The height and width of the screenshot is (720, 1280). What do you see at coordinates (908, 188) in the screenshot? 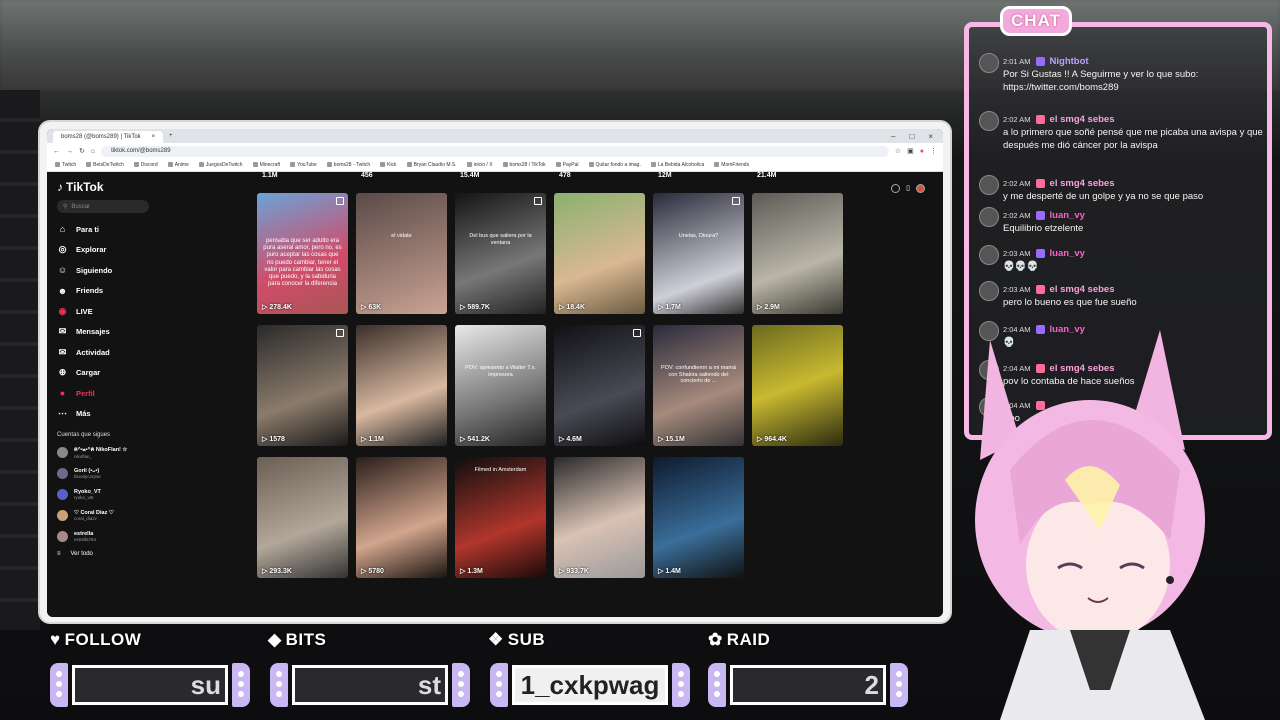
I see `device-icon: ▯` at bounding box center [908, 188].